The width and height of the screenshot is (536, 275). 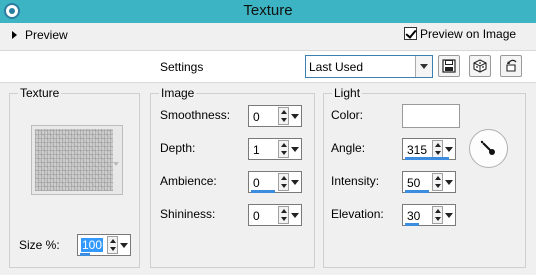 What do you see at coordinates (468, 34) in the screenshot?
I see `preview-on-image-label: Preview on Image` at bounding box center [468, 34].